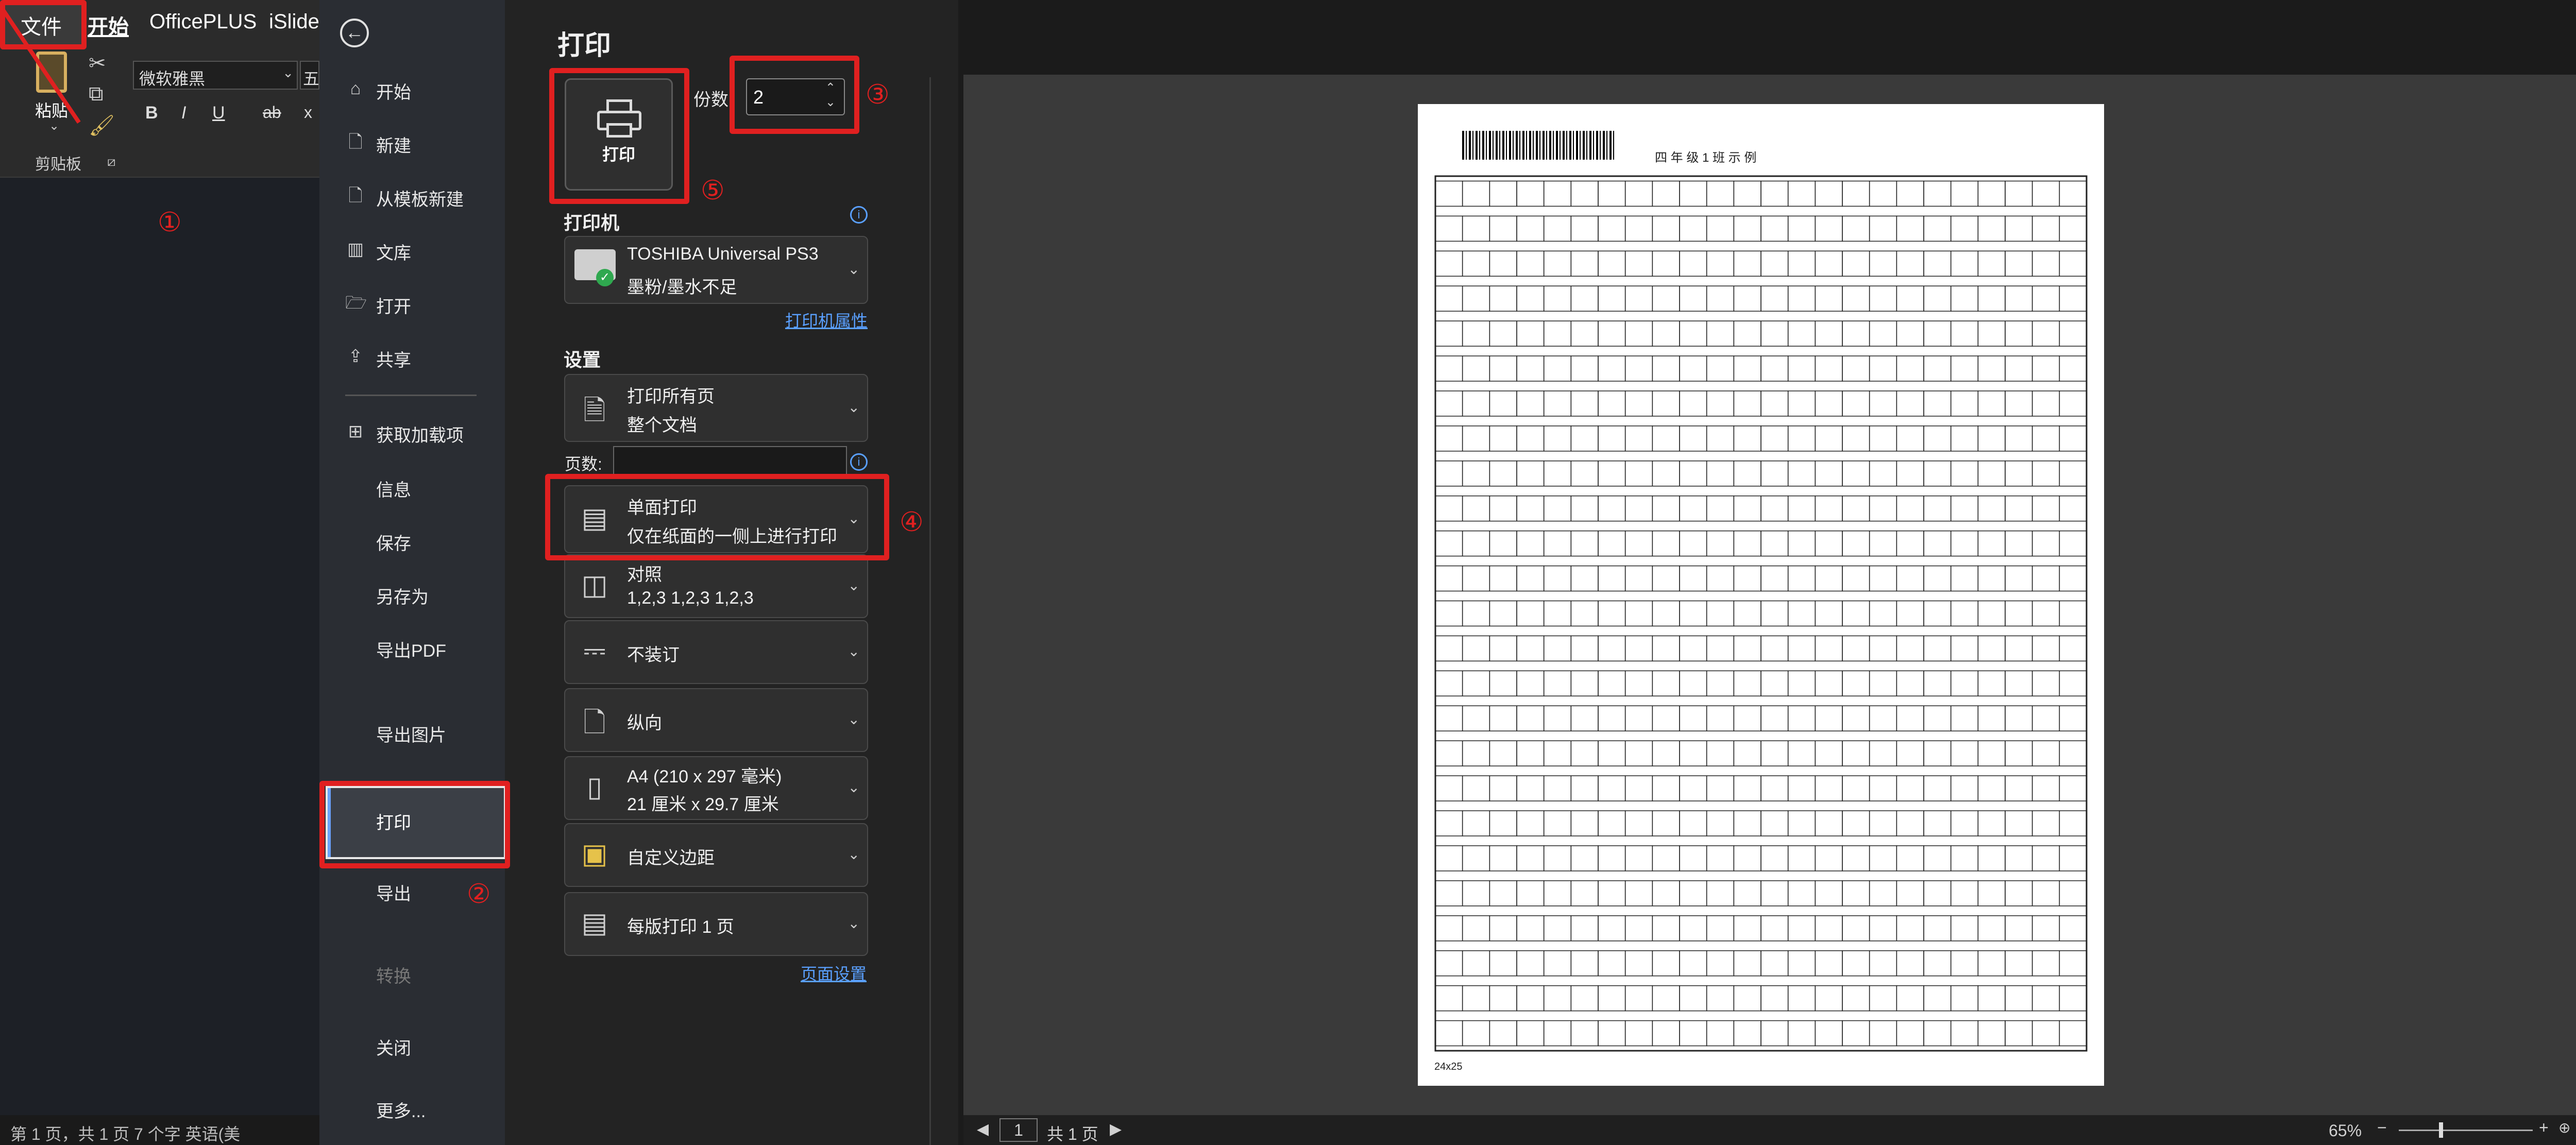  Describe the element at coordinates (393, 892) in the screenshot. I see `nav-item-export: 导出` at that location.